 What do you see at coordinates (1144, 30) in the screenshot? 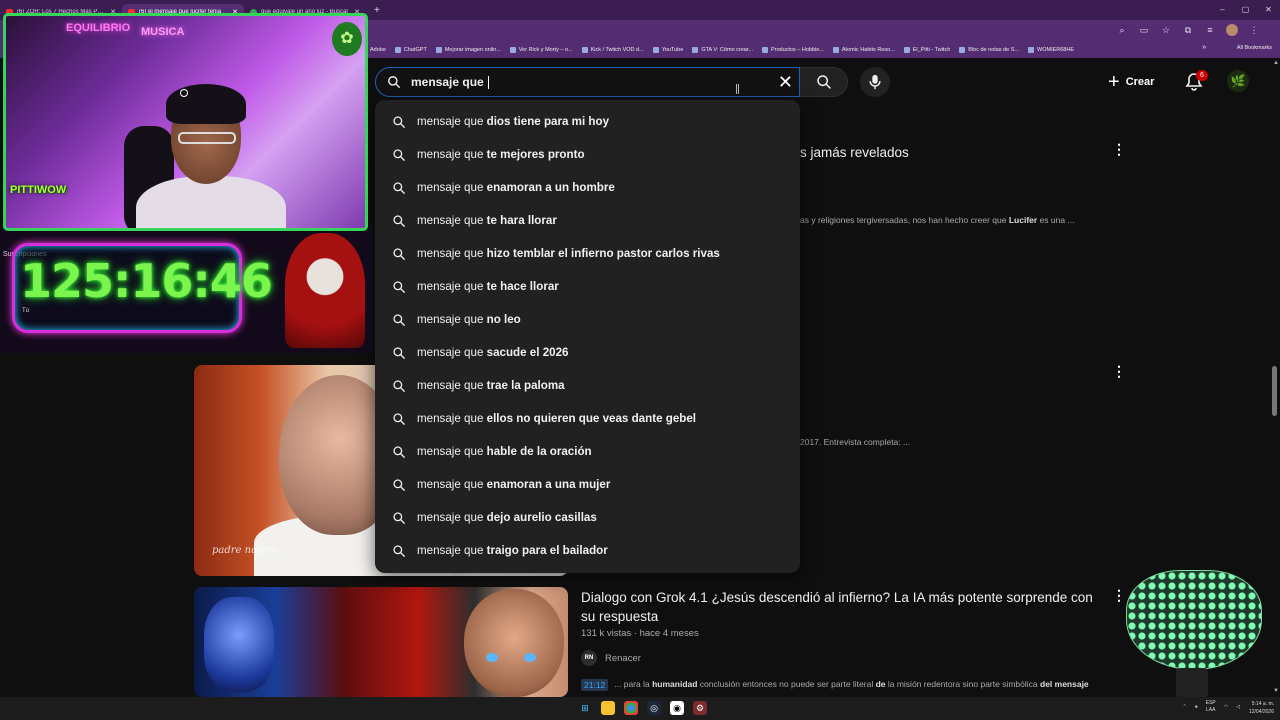
I see `cast-icon: ▭` at bounding box center [1144, 30].